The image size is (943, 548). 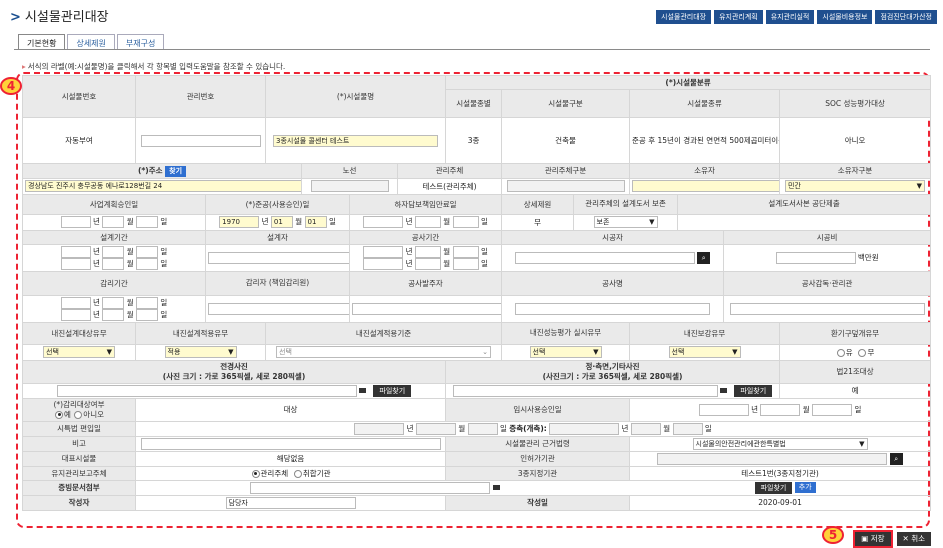 I want to click on completion-month-input: 01, so click(x=281, y=222).